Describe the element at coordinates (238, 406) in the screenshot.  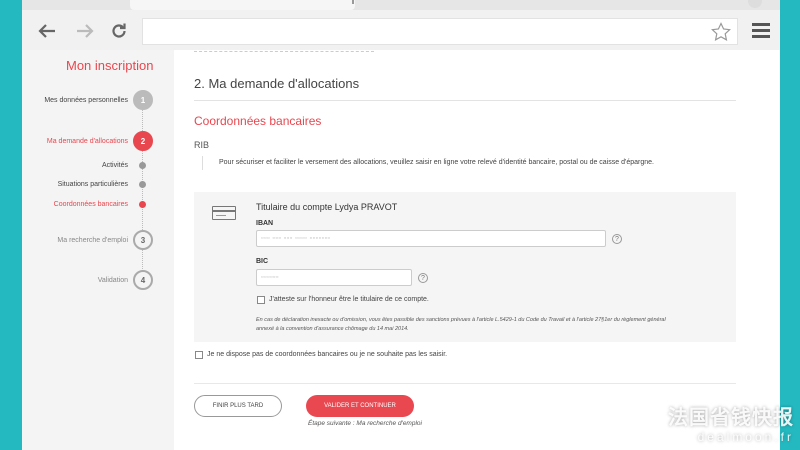
I see `finish-later-button: FINIR PLUS TARD` at that location.